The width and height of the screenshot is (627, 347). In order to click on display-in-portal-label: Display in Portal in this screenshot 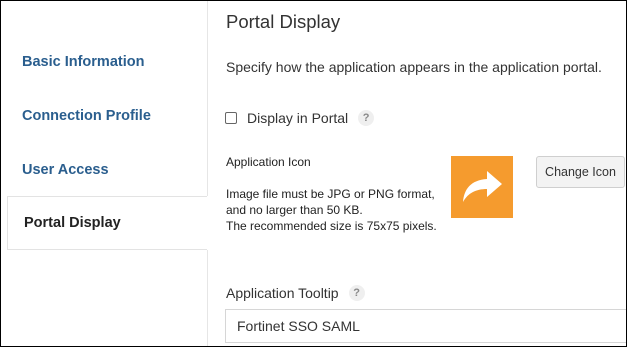, I will do `click(297, 118)`.